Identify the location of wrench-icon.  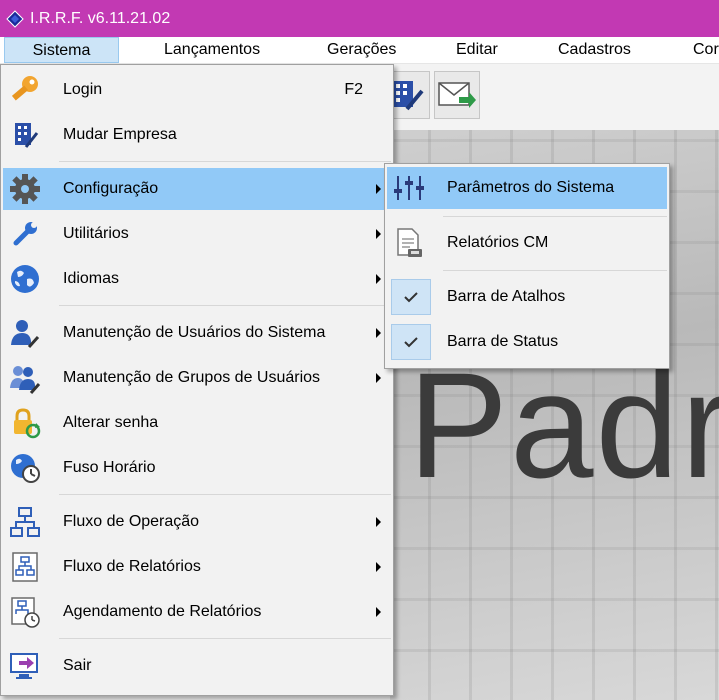
(25, 234).